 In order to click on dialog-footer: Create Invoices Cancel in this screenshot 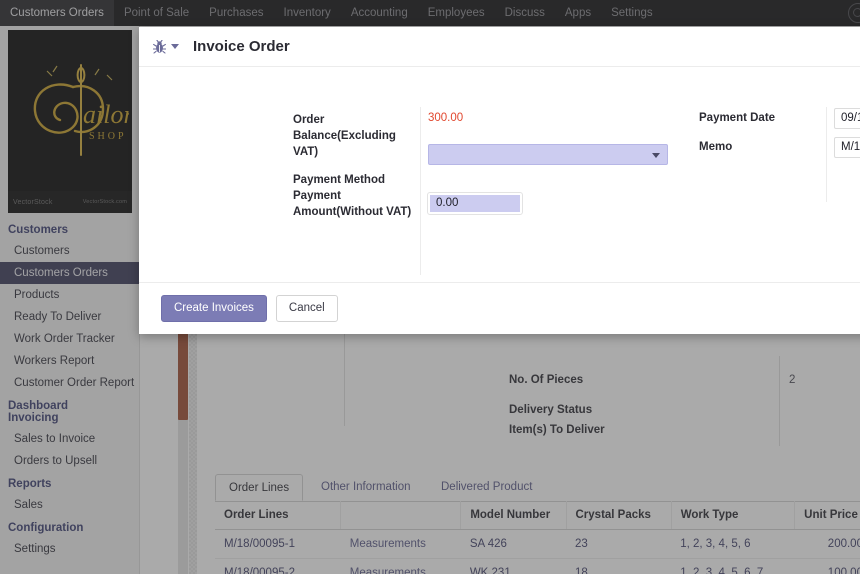, I will do `click(499, 308)`.